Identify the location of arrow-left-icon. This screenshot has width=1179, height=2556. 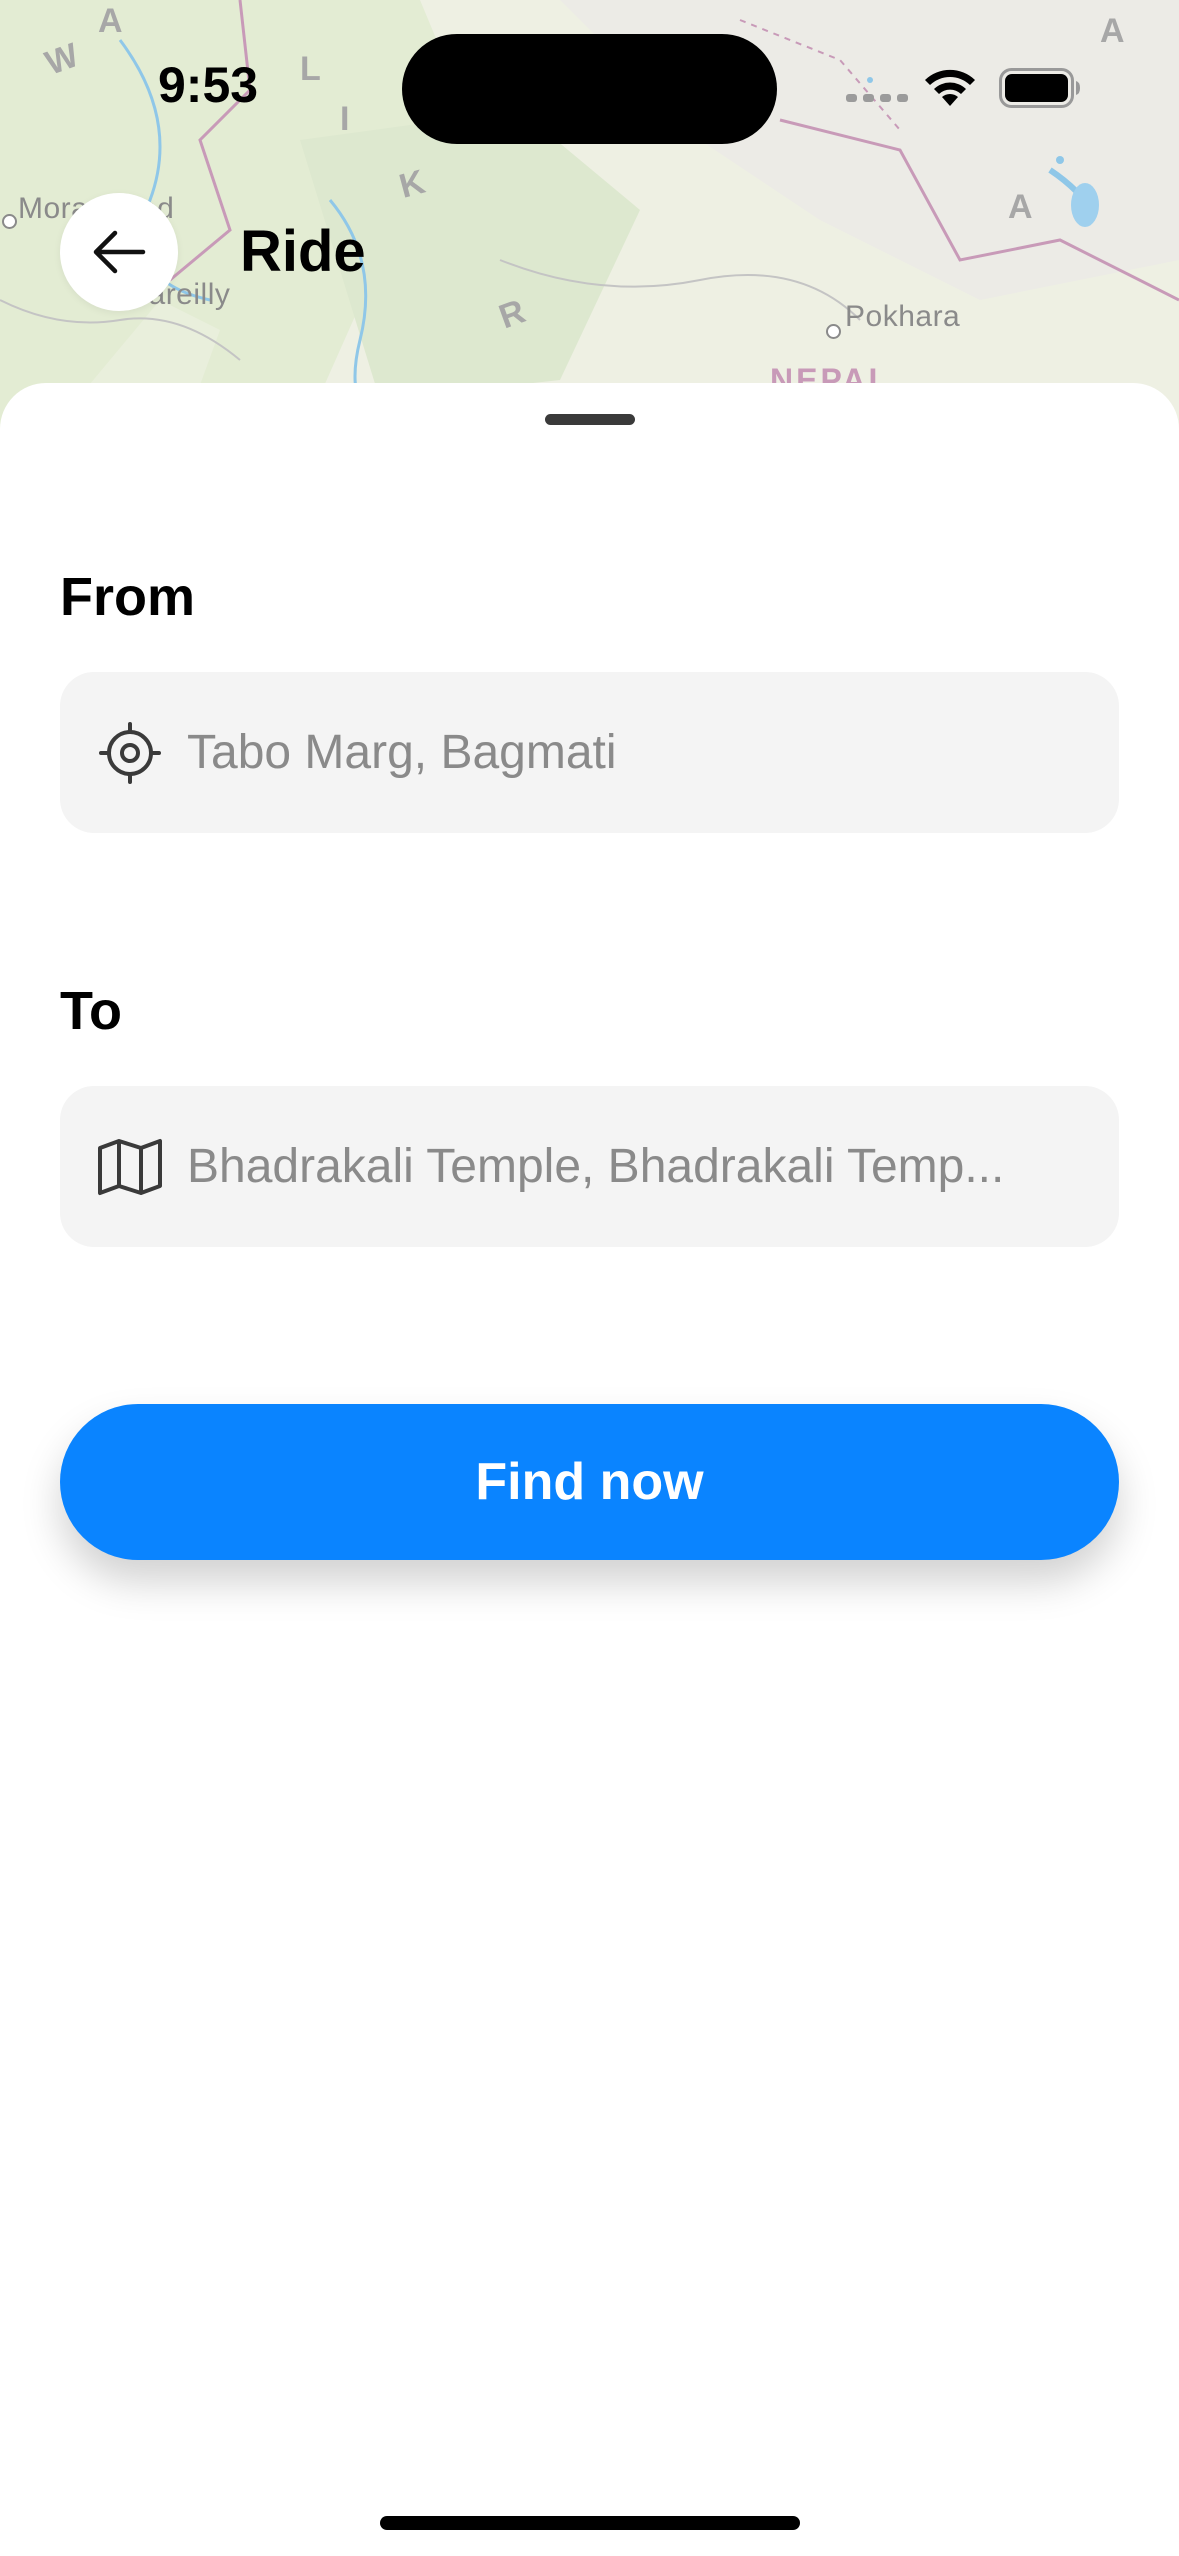
(119, 252).